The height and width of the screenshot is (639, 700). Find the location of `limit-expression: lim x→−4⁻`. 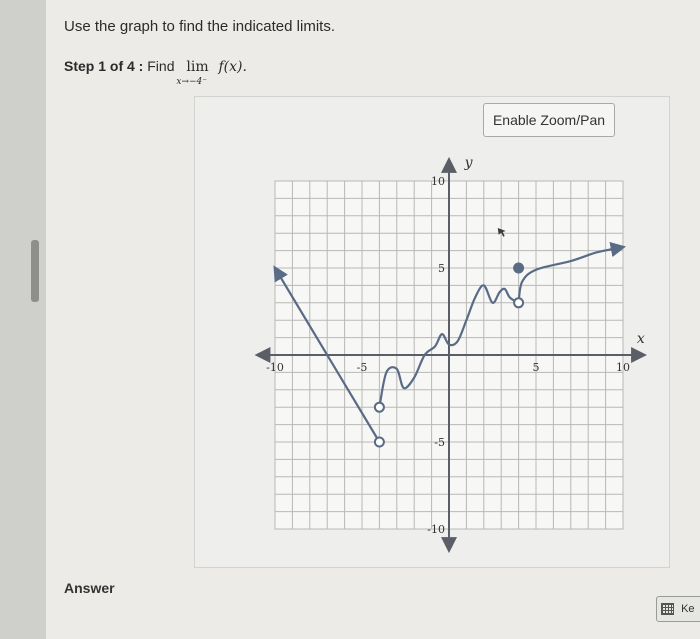

limit-expression: lim x→−4⁻ is located at coordinates (192, 73).